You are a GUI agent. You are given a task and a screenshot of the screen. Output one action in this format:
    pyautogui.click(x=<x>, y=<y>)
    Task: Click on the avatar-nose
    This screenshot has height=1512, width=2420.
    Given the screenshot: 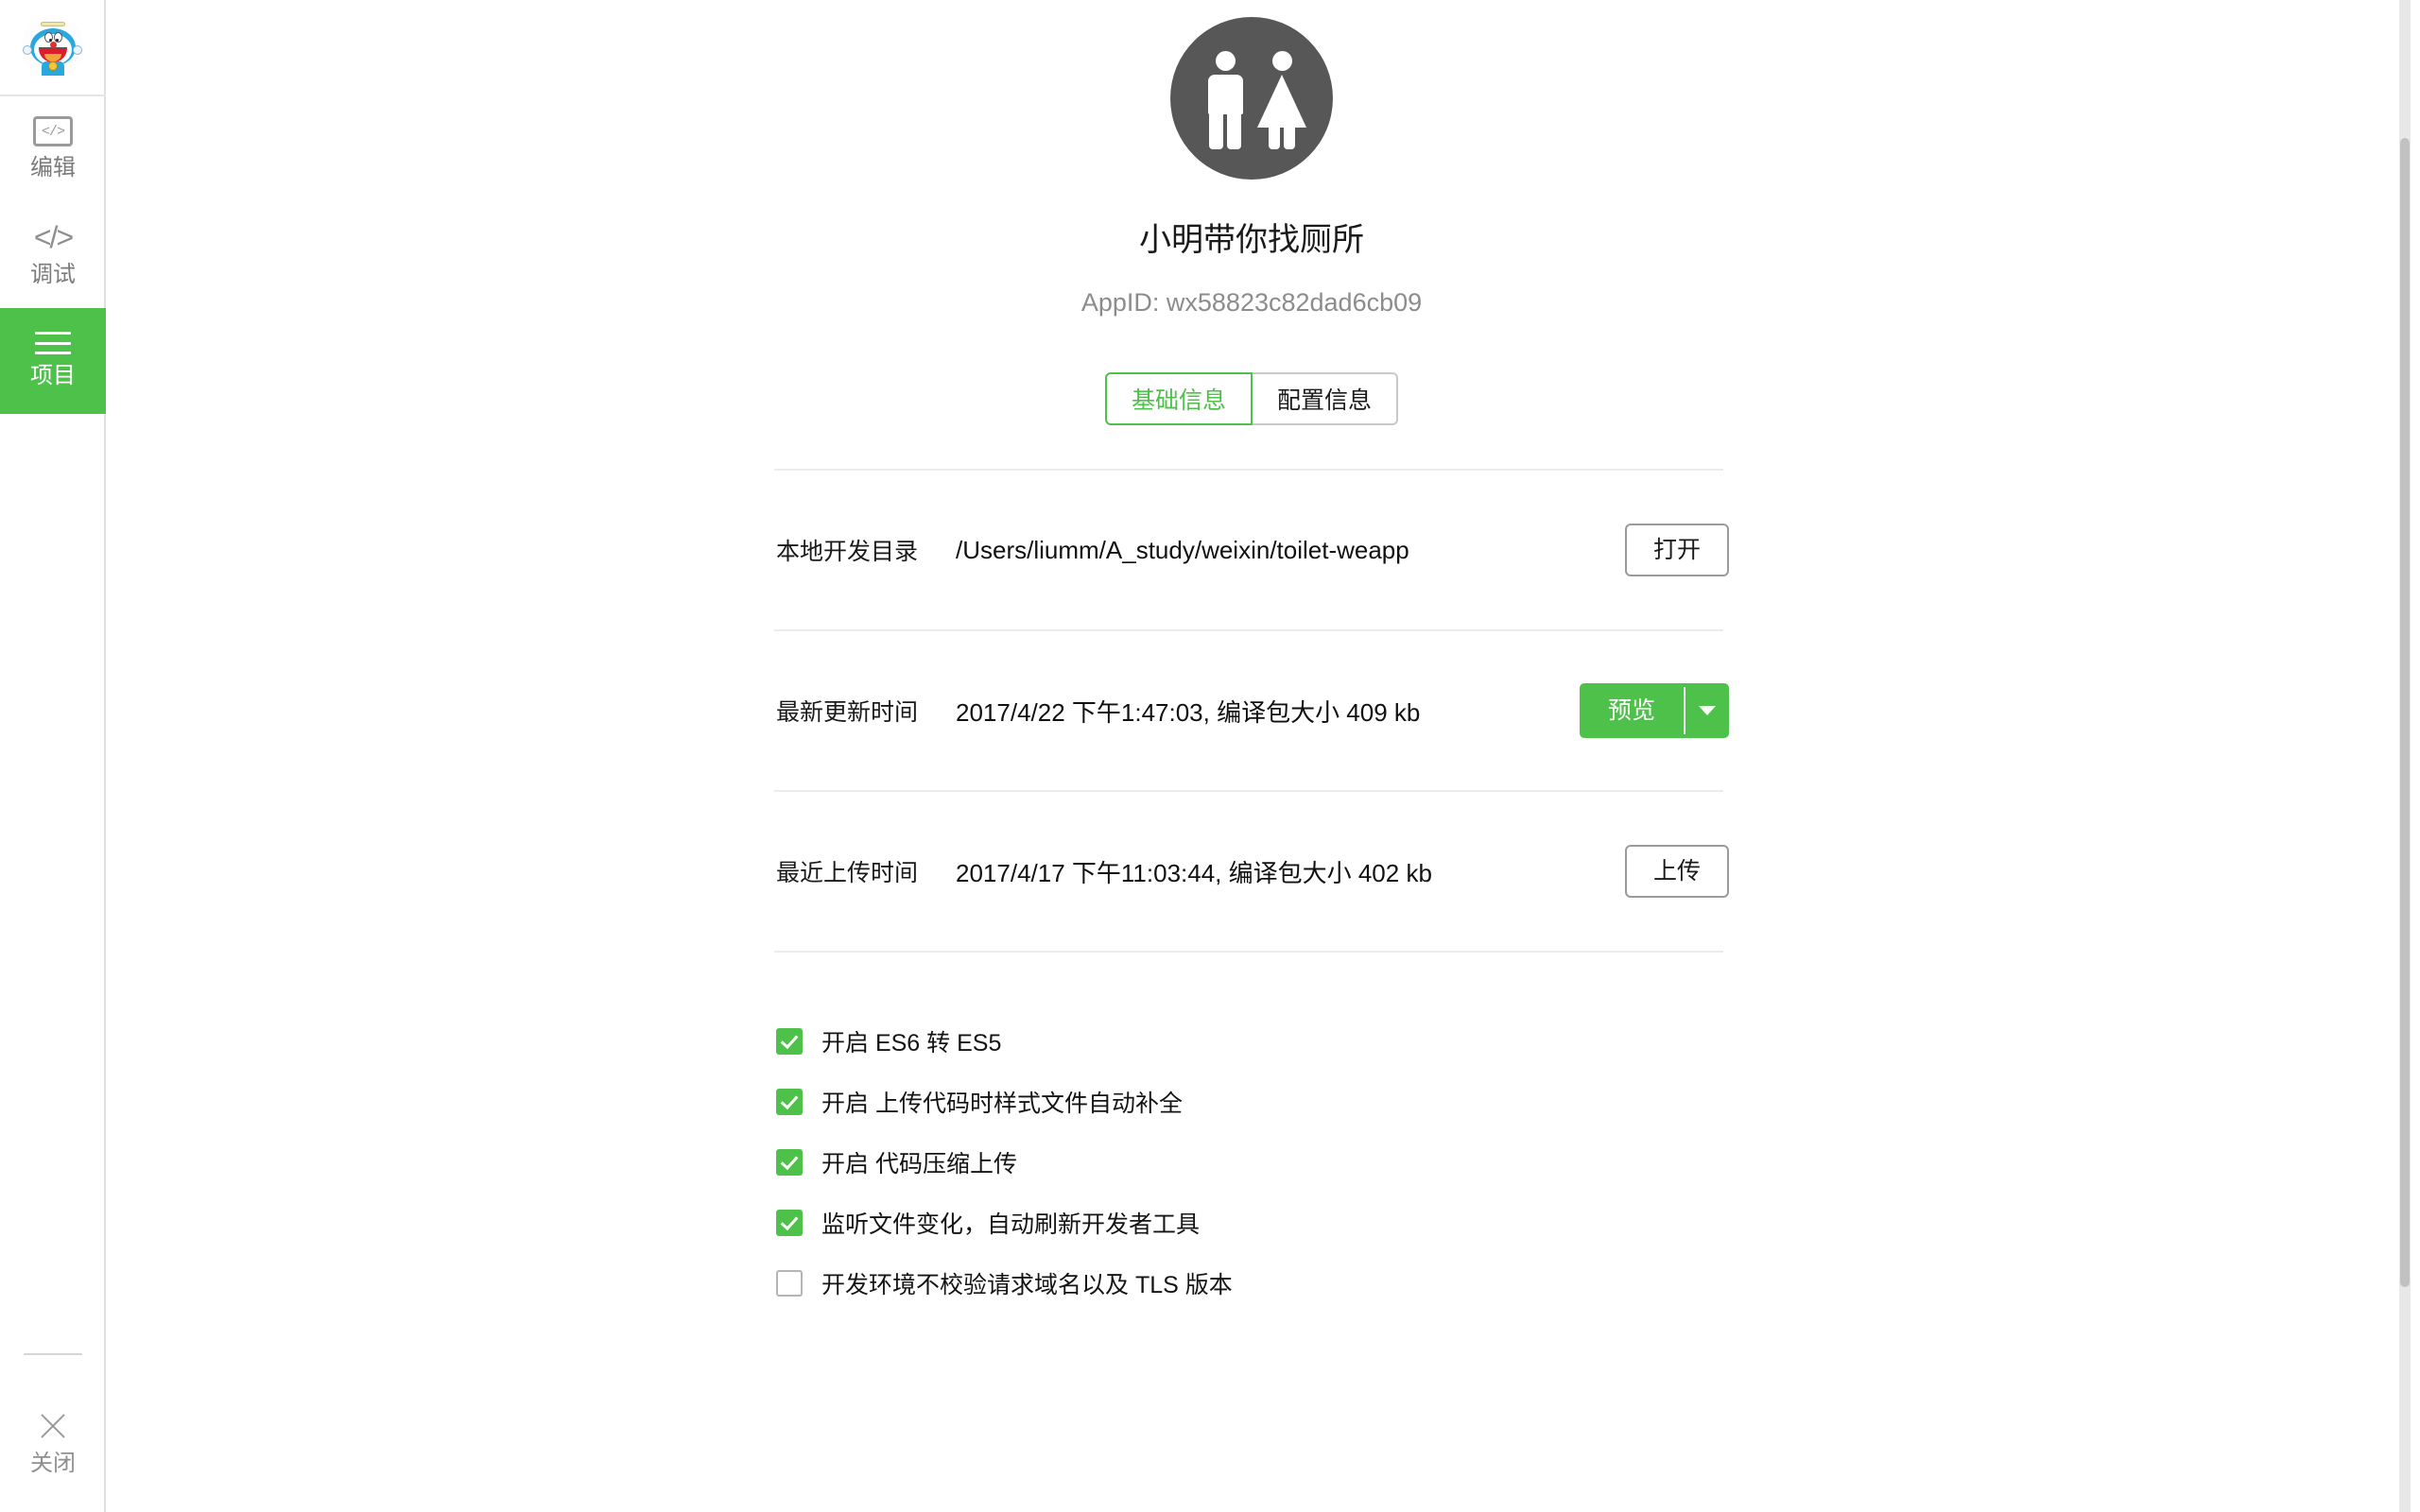 What is the action you would take?
    pyautogui.click(x=53, y=45)
    